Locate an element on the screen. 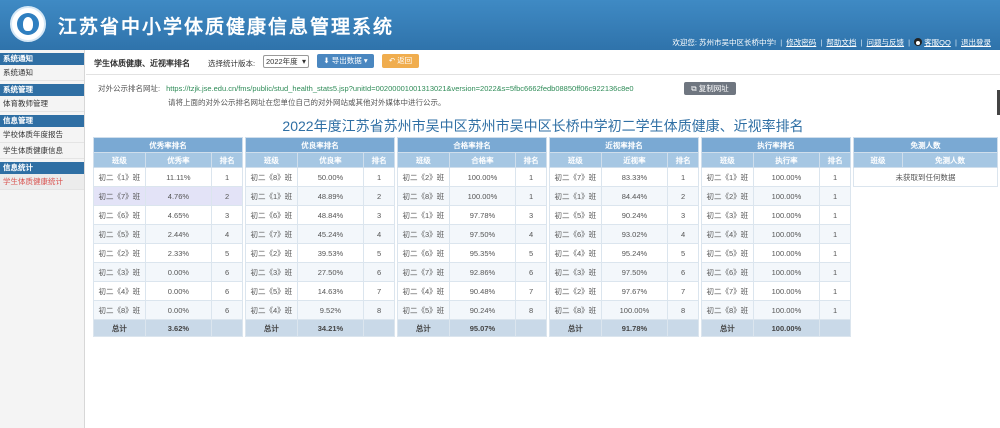  sidebar-item-notice: 系统通知 is located at coordinates (42, 73).